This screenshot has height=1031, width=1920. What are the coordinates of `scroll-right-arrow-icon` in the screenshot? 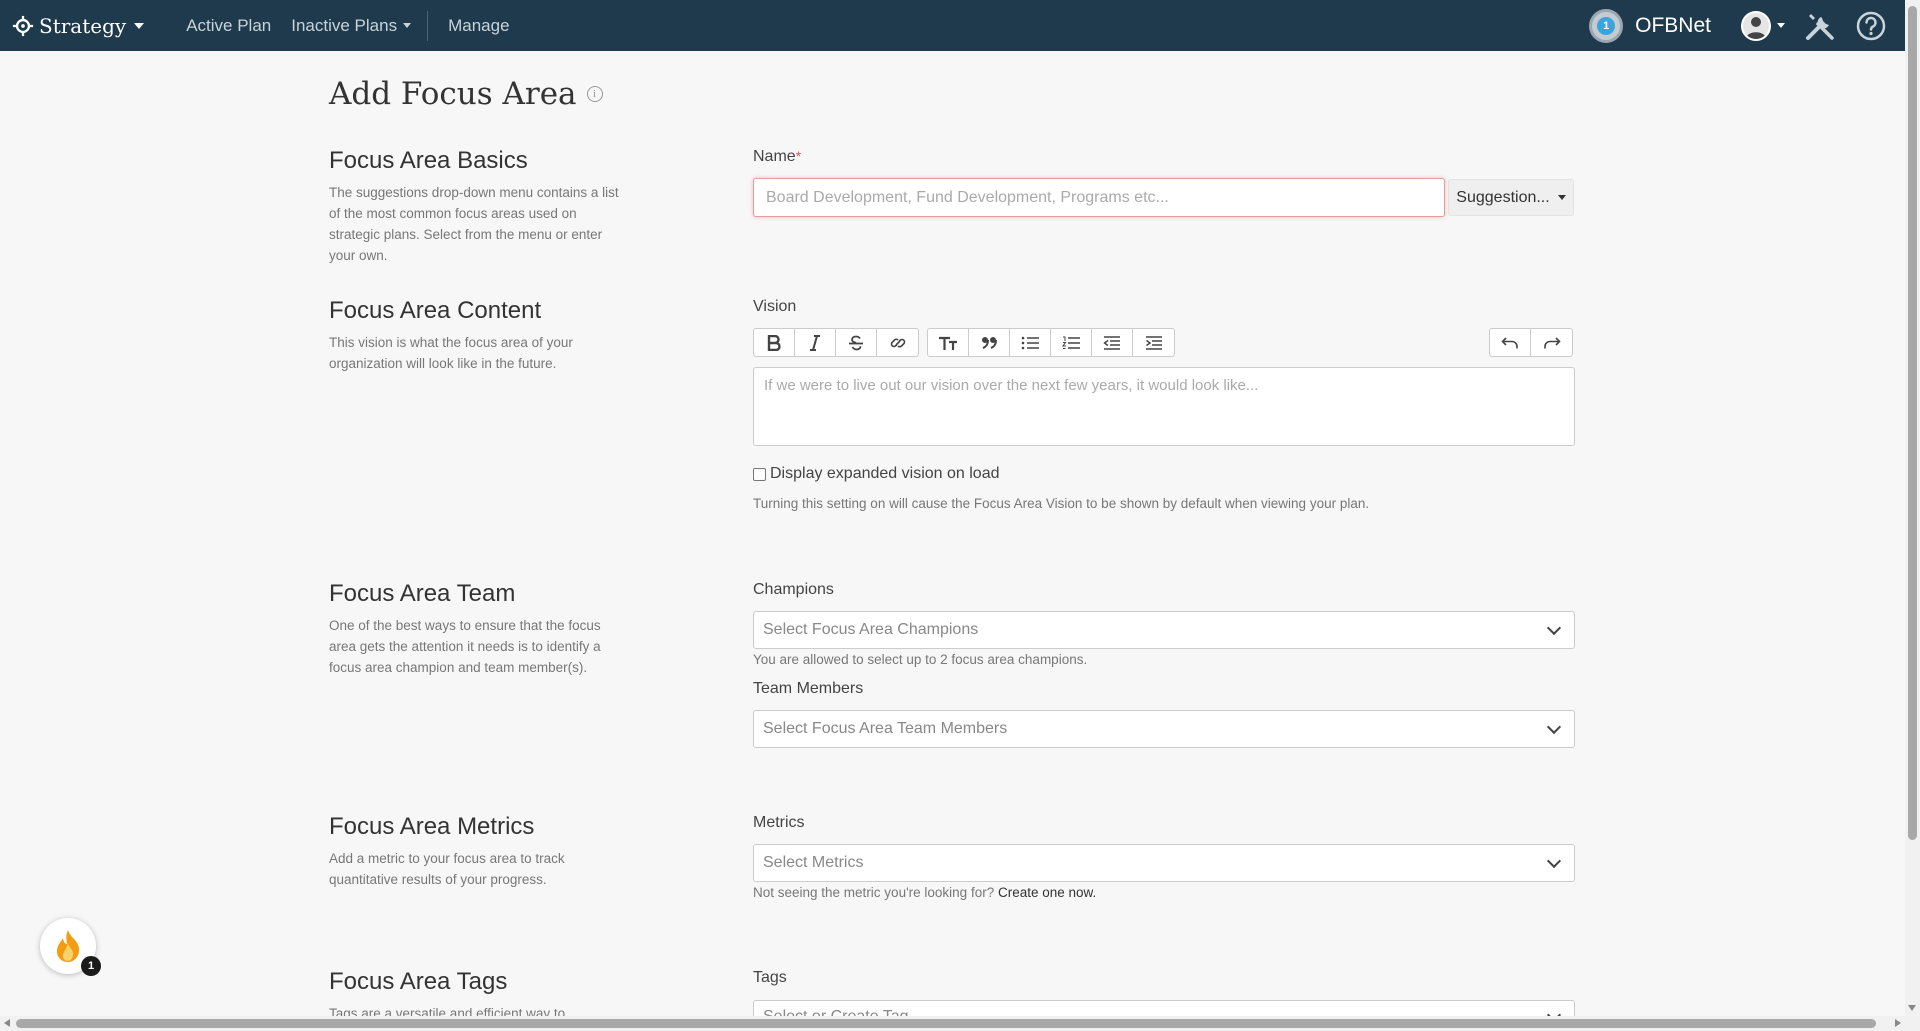 It's located at (1898, 1023).